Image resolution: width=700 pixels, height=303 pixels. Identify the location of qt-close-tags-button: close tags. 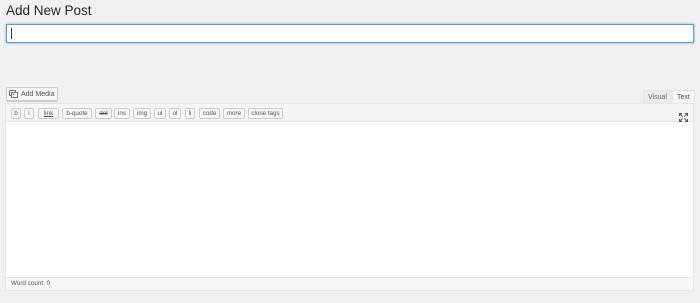
(265, 113).